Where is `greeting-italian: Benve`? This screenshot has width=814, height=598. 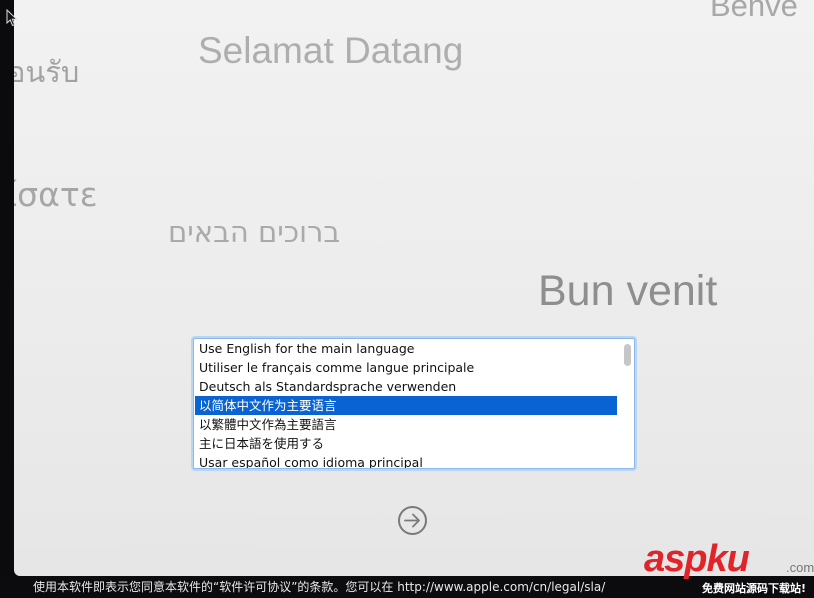 greeting-italian: Benve is located at coordinates (754, 11).